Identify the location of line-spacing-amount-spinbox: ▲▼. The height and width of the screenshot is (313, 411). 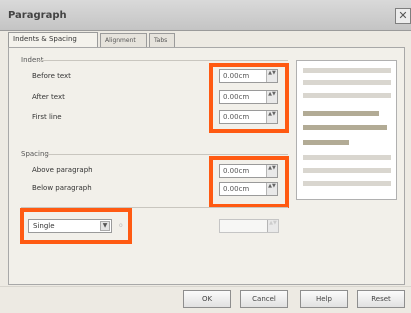
(249, 226).